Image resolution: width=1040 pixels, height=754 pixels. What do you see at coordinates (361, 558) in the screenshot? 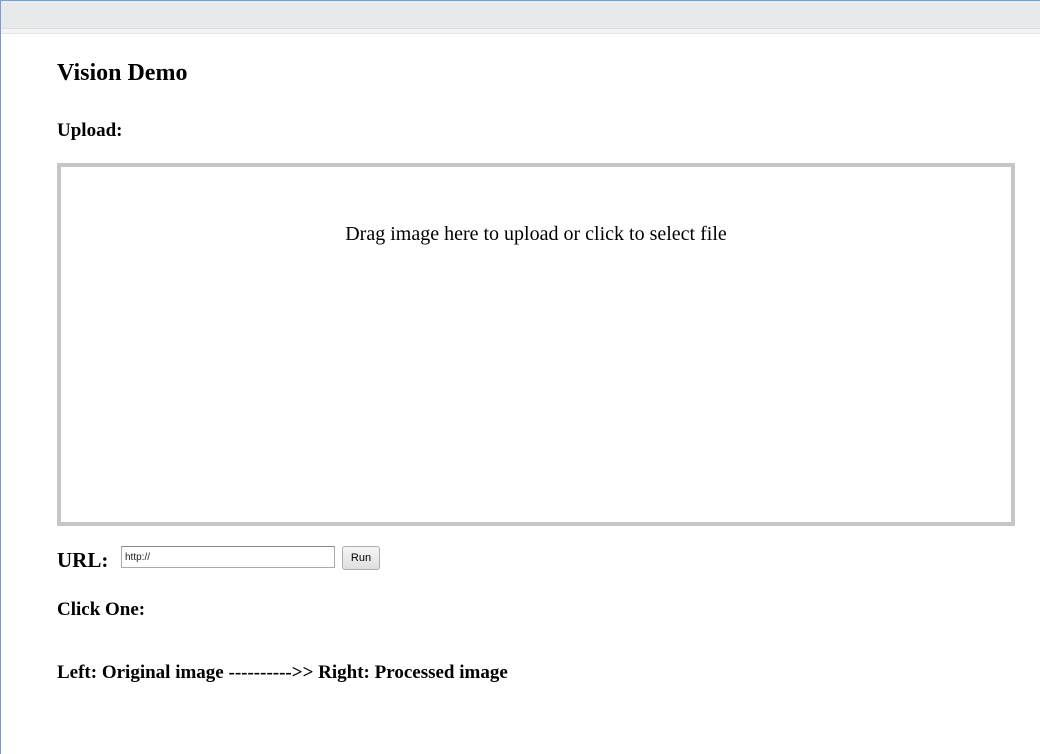
I see `run-button: Run` at bounding box center [361, 558].